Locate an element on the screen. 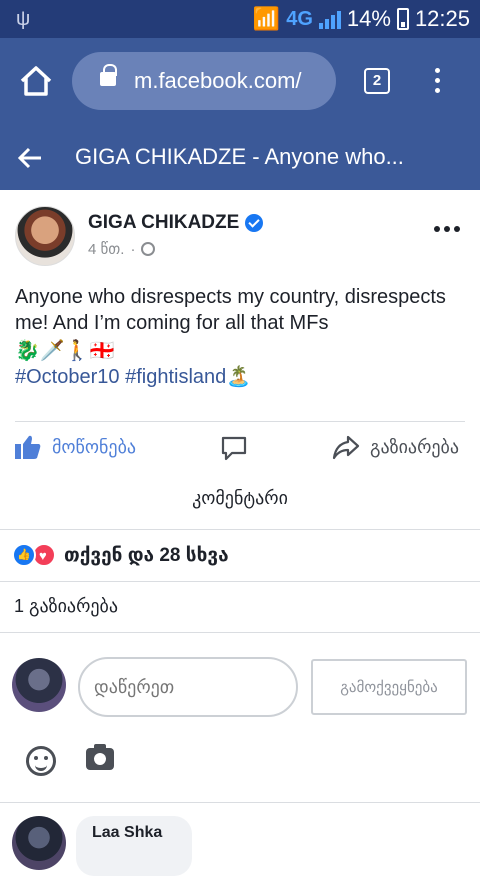 The image size is (480, 876). thumbs-up-icon is located at coordinates (28, 447).